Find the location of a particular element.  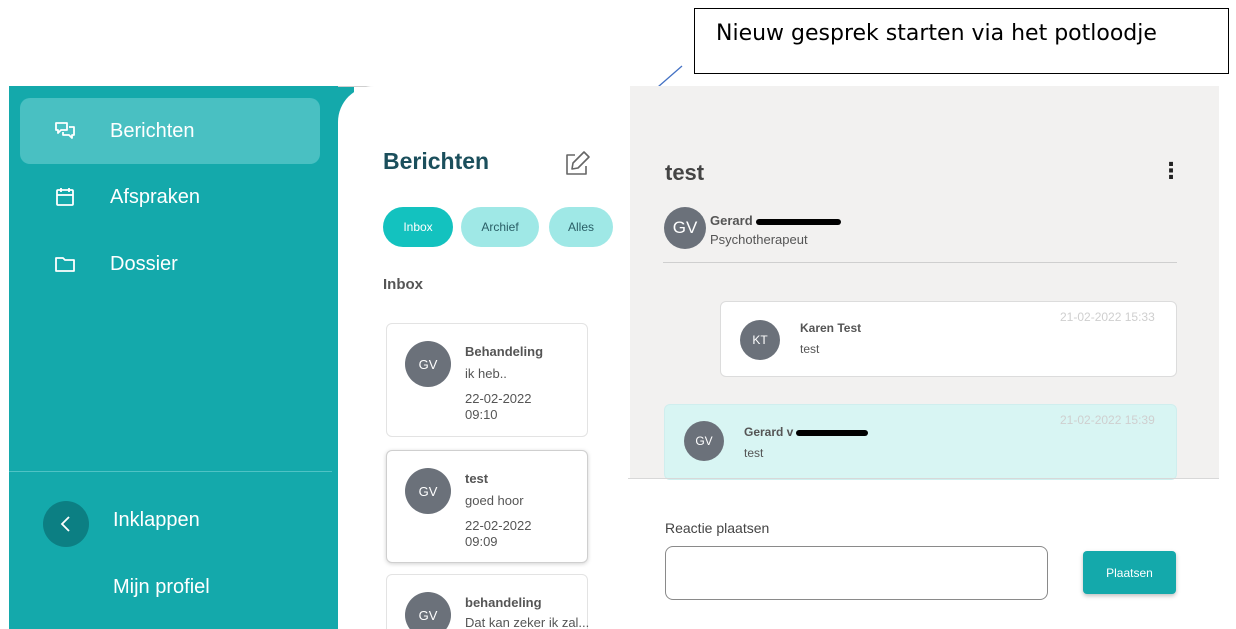

message-preview: goed hoor is located at coordinates (494, 500).